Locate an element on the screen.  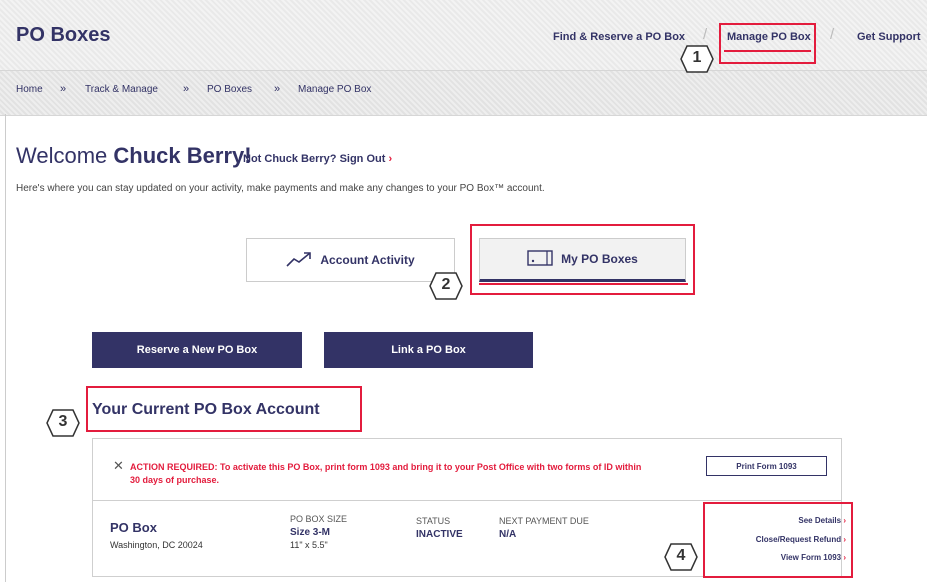
page-title: PO Boxes is located at coordinates (63, 35).